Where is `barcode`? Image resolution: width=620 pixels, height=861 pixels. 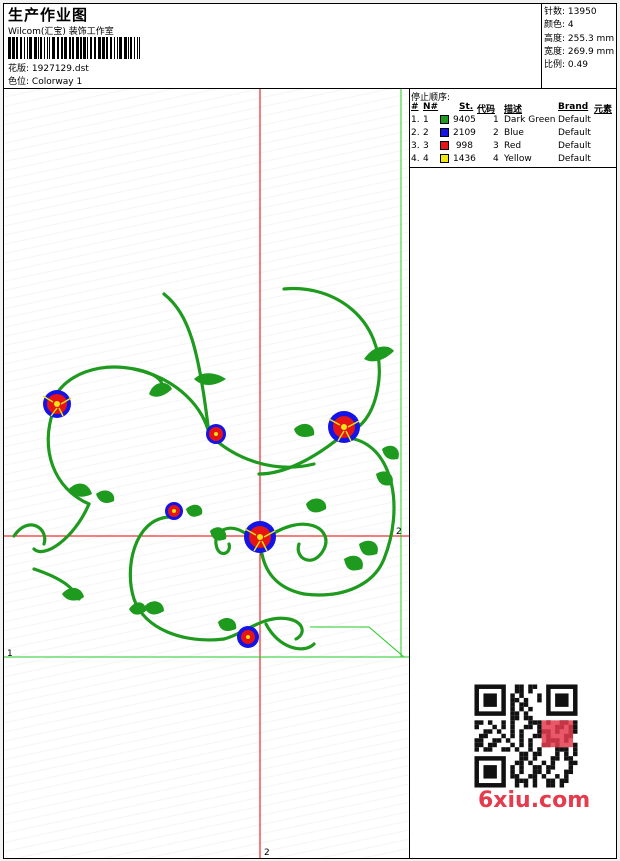 barcode is located at coordinates (74, 48).